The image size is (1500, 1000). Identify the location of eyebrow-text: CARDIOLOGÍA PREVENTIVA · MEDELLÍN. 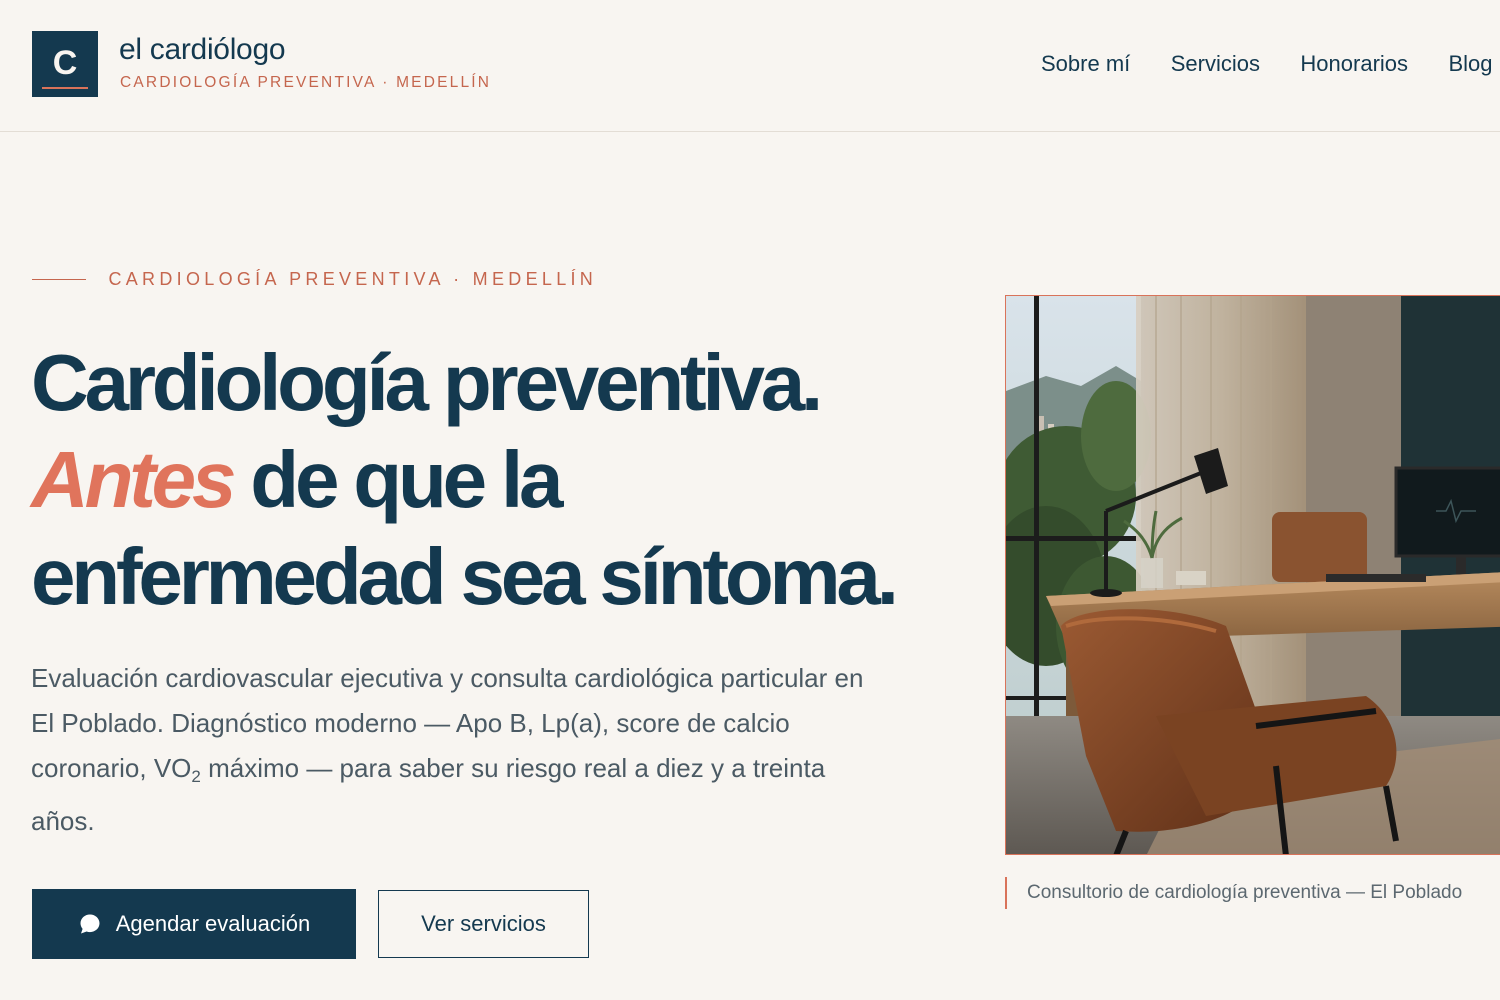
(353, 279).